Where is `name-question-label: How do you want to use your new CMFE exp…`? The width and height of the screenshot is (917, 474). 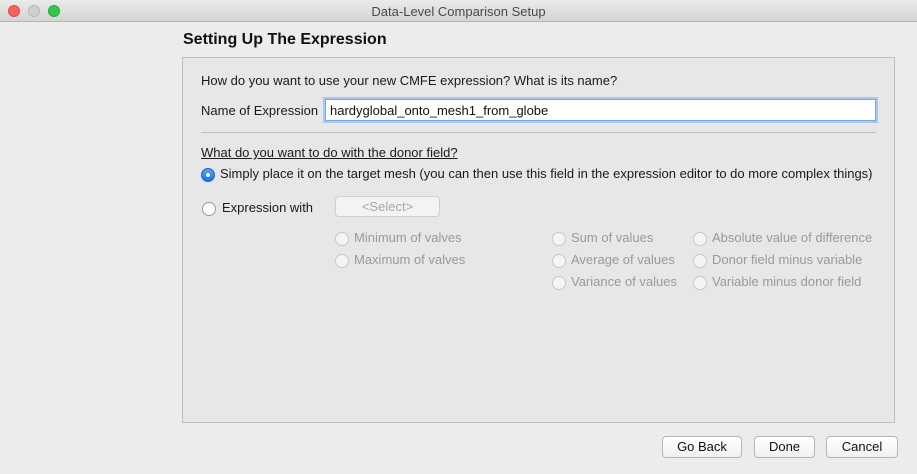
name-question-label: How do you want to use your new CMFE exp… is located at coordinates (409, 80).